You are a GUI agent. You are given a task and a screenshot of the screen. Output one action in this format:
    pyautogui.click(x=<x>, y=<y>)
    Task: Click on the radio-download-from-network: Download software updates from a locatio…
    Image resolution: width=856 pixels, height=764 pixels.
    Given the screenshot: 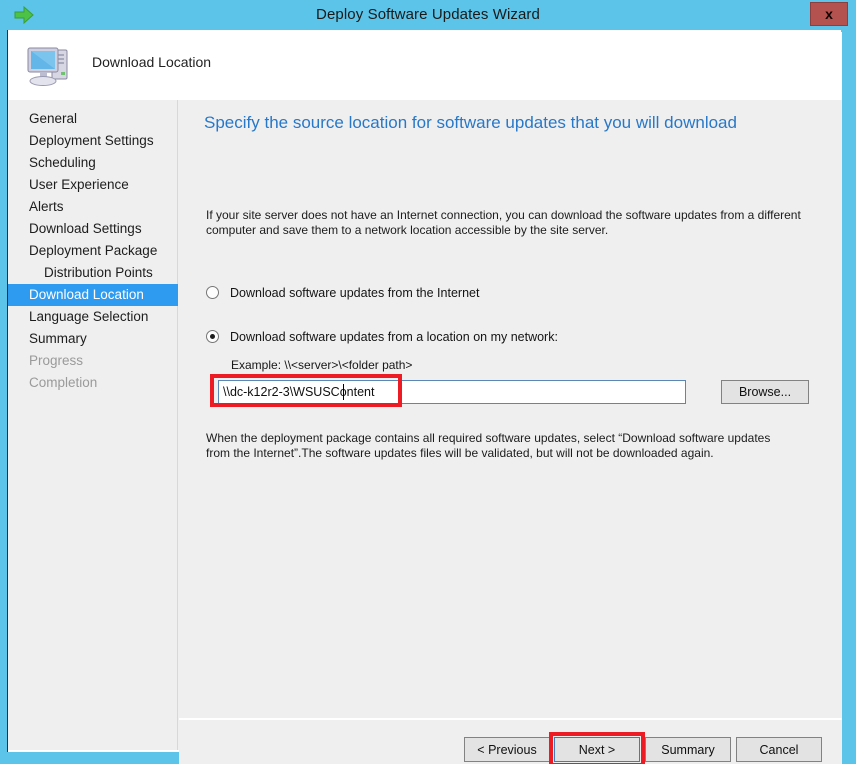 What is the action you would take?
    pyautogui.click(x=382, y=337)
    